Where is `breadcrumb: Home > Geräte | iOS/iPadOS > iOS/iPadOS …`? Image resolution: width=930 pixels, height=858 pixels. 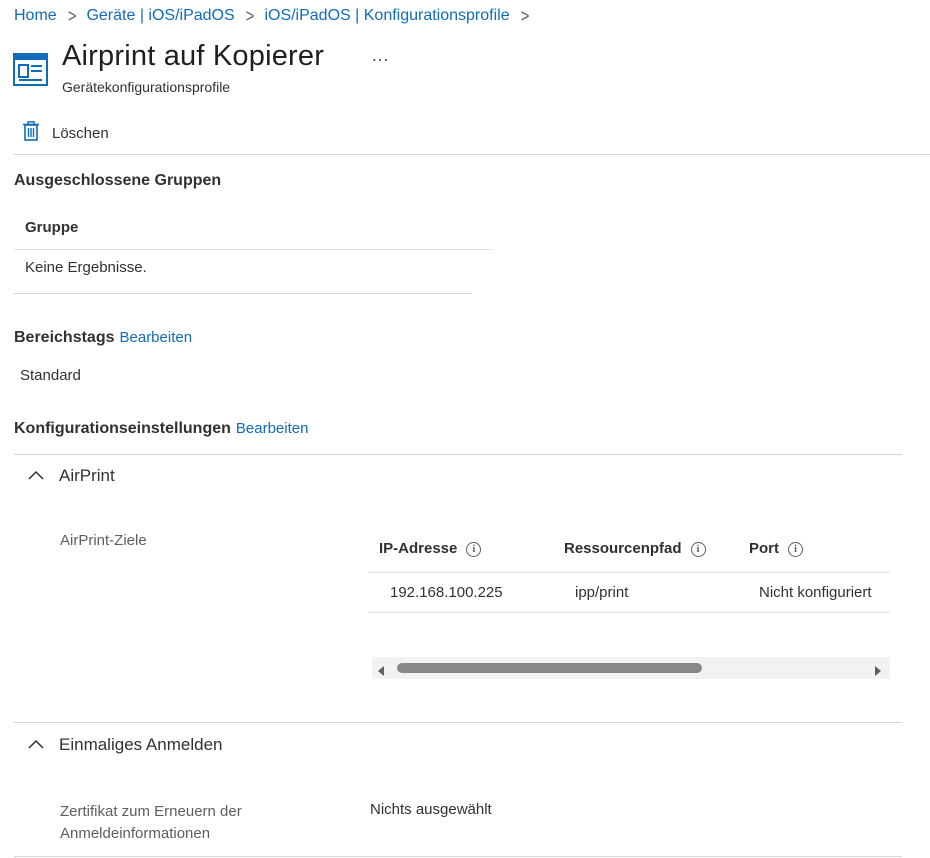 breadcrumb: Home > Geräte | iOS/iPadOS > iOS/iPadOS … is located at coordinates (276, 16).